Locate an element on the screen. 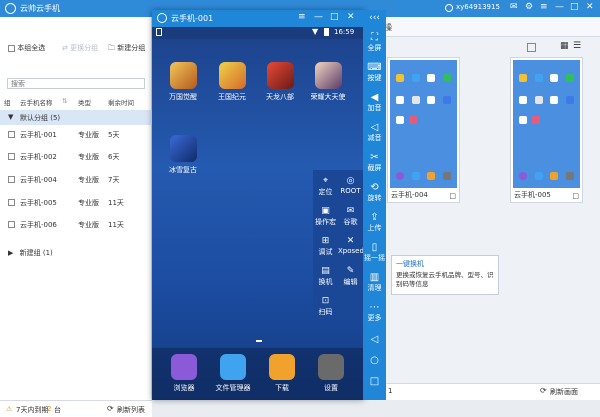  shake-button: ▯ 摇一摇 is located at coordinates (374, 252).